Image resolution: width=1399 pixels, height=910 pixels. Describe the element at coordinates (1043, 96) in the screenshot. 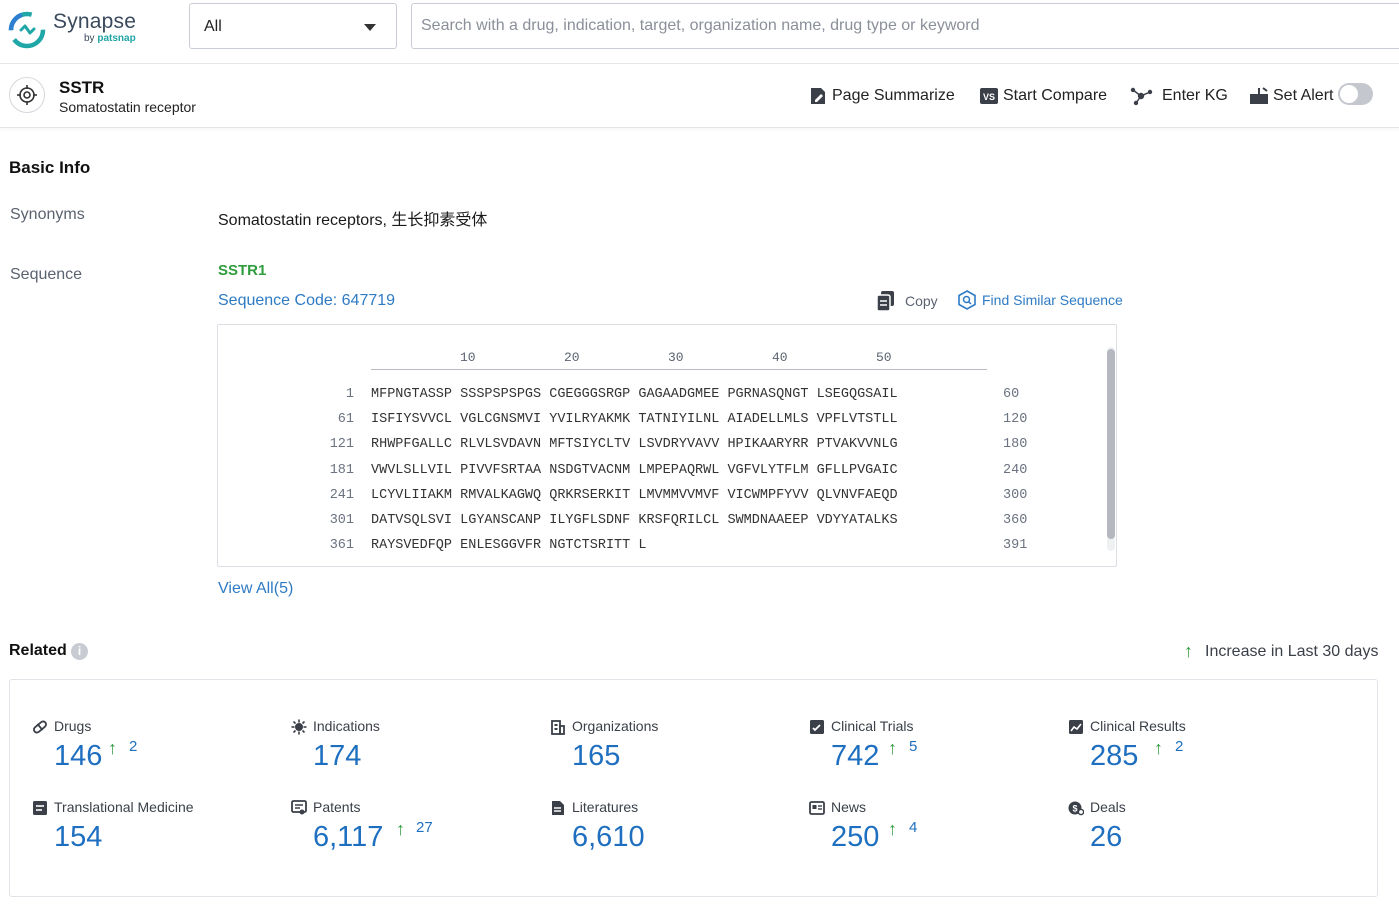

I see `start-compare-button: VS Start Compare` at that location.